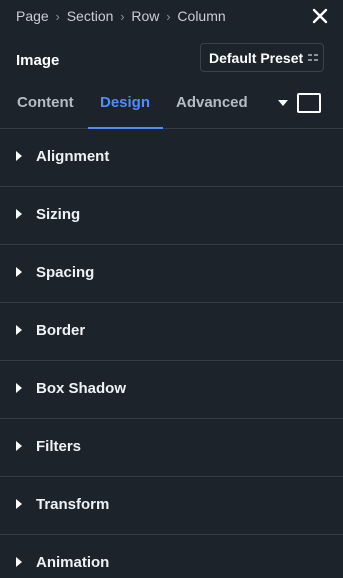 The height and width of the screenshot is (578, 343). What do you see at coordinates (73, 156) in the screenshot?
I see `section-label: Alignment` at bounding box center [73, 156].